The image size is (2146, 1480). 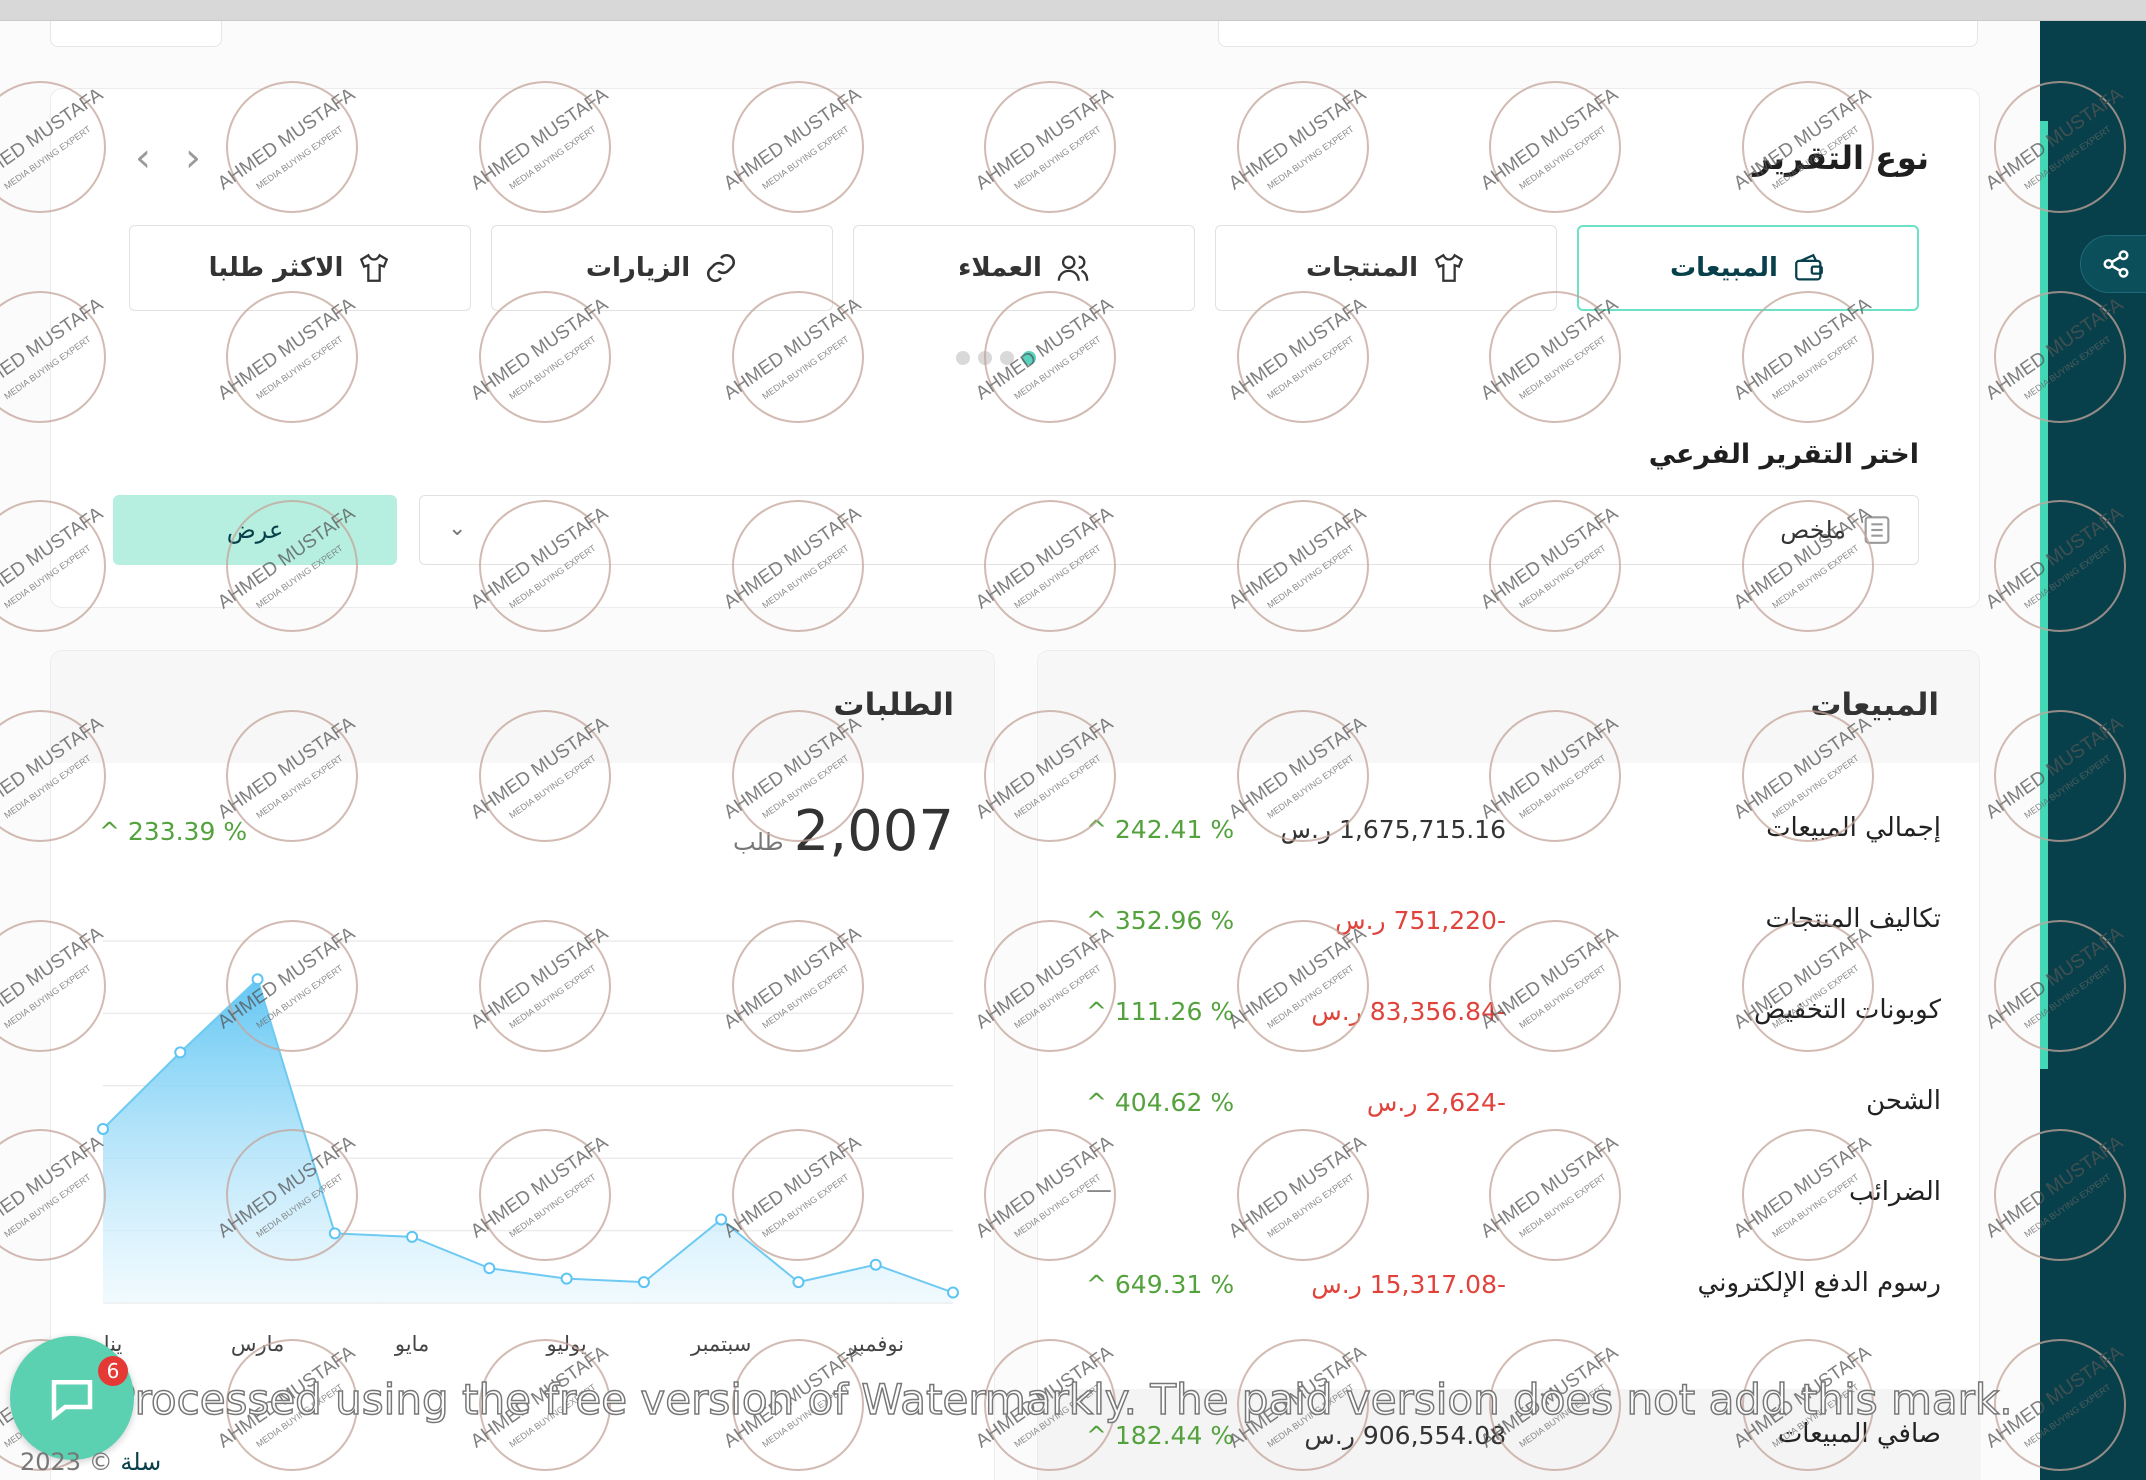 What do you see at coordinates (1160, 1011) in the screenshot?
I see `sales-row-change: ^ 111.26 %` at bounding box center [1160, 1011].